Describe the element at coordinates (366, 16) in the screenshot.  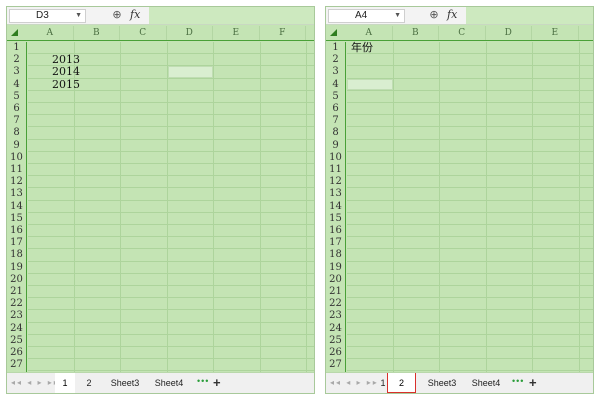
I see `name-box: A4 ▼` at that location.